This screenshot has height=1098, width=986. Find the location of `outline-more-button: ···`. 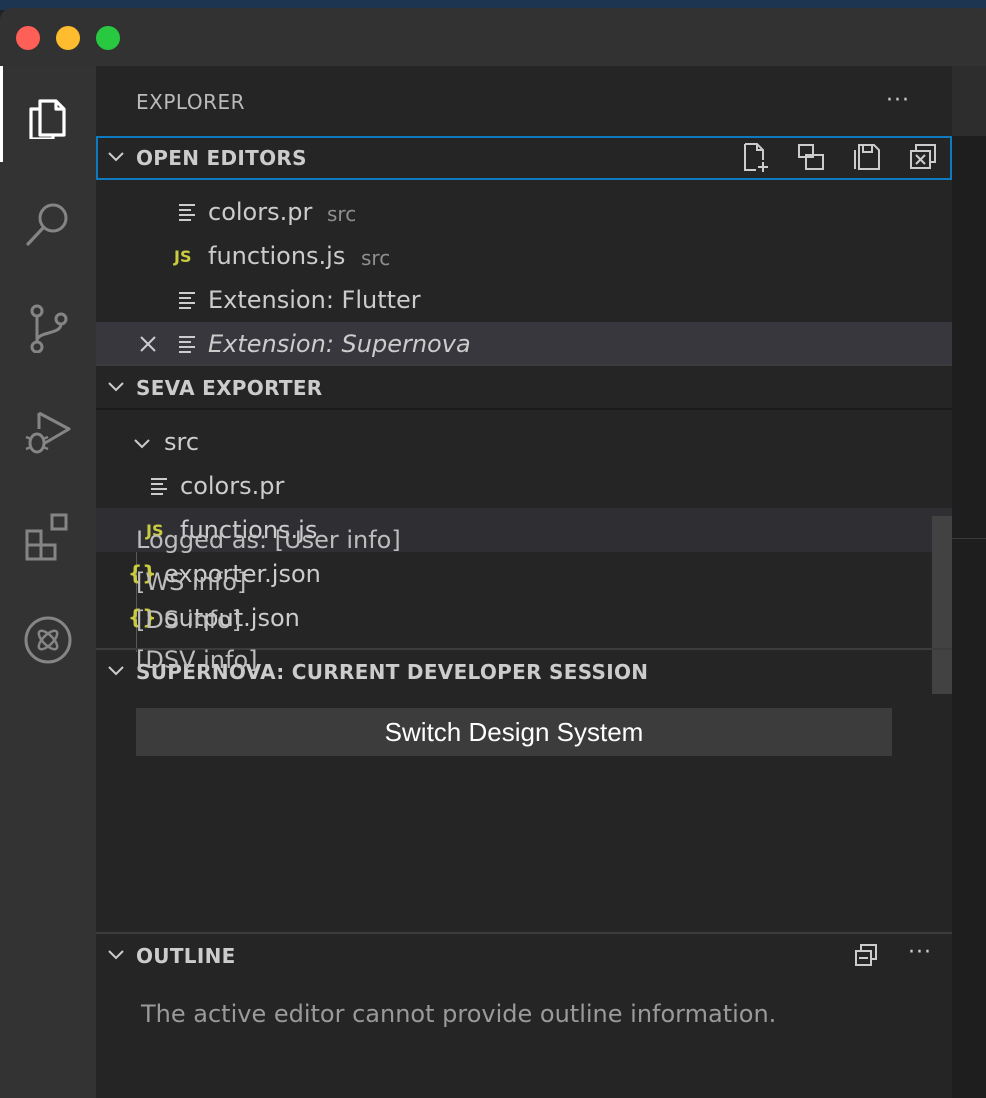

outline-more-button: ··· is located at coordinates (920, 953).